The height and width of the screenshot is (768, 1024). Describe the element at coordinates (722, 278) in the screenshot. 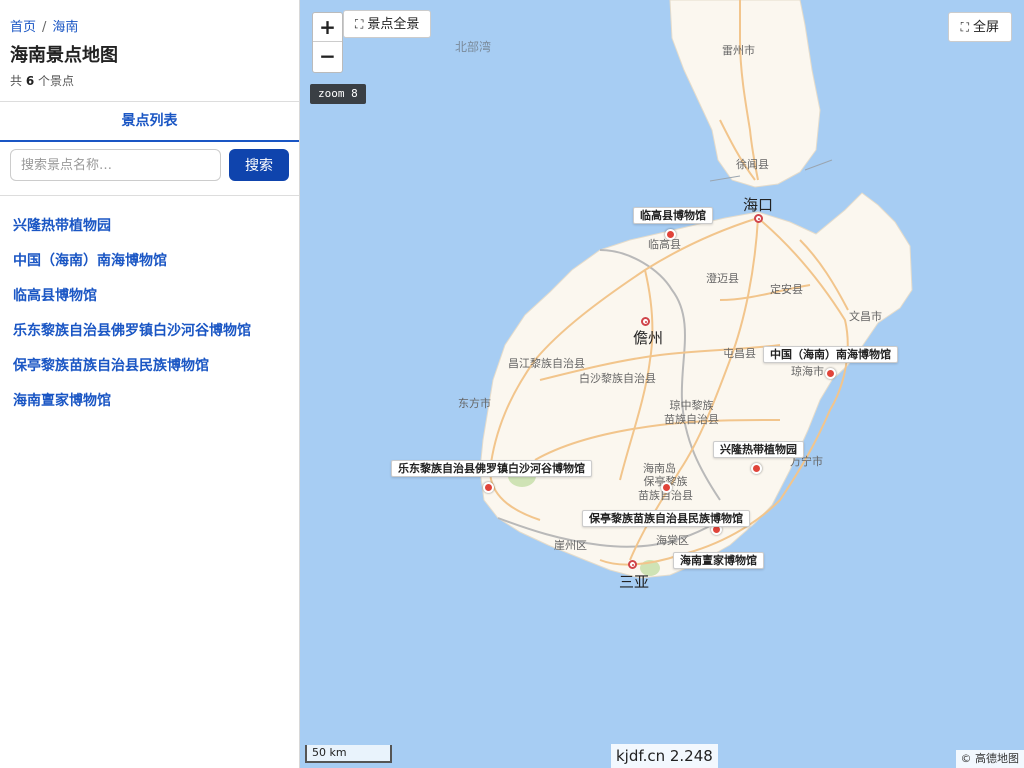

I see `place-label-chengmai: 澄迈县` at that location.